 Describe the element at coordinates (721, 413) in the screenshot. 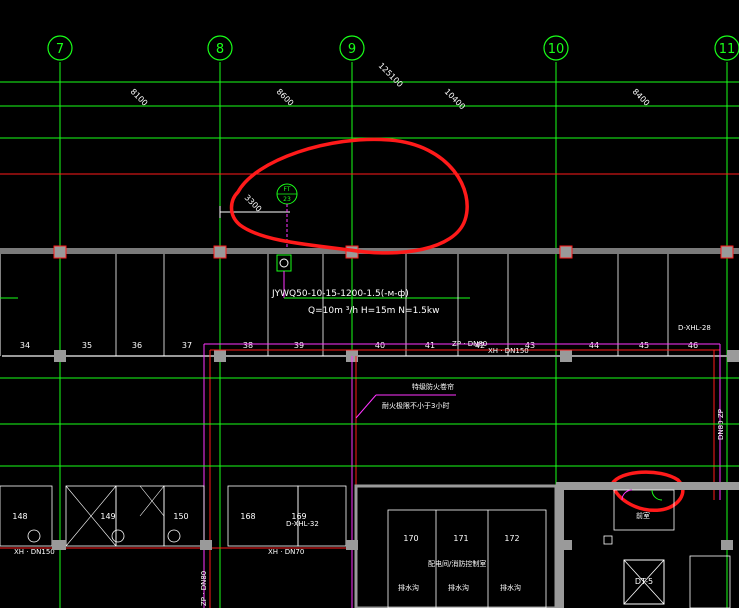

I see `pipe-label-zp-vertical: ZP` at that location.